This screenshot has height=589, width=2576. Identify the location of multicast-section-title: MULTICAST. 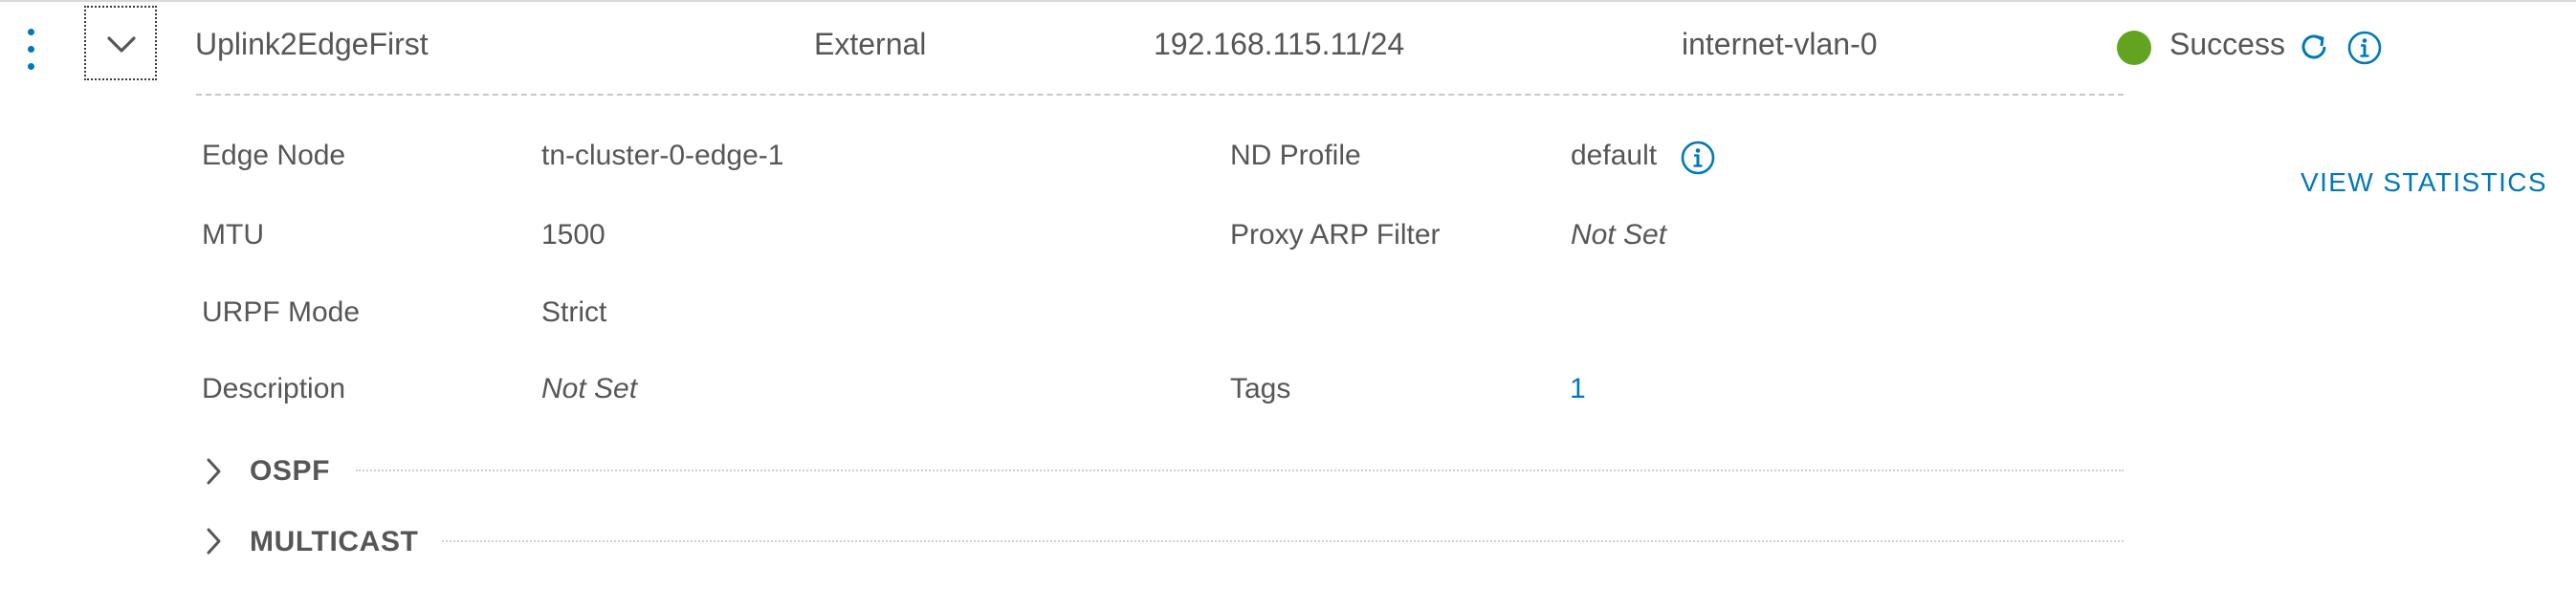
(334, 542).